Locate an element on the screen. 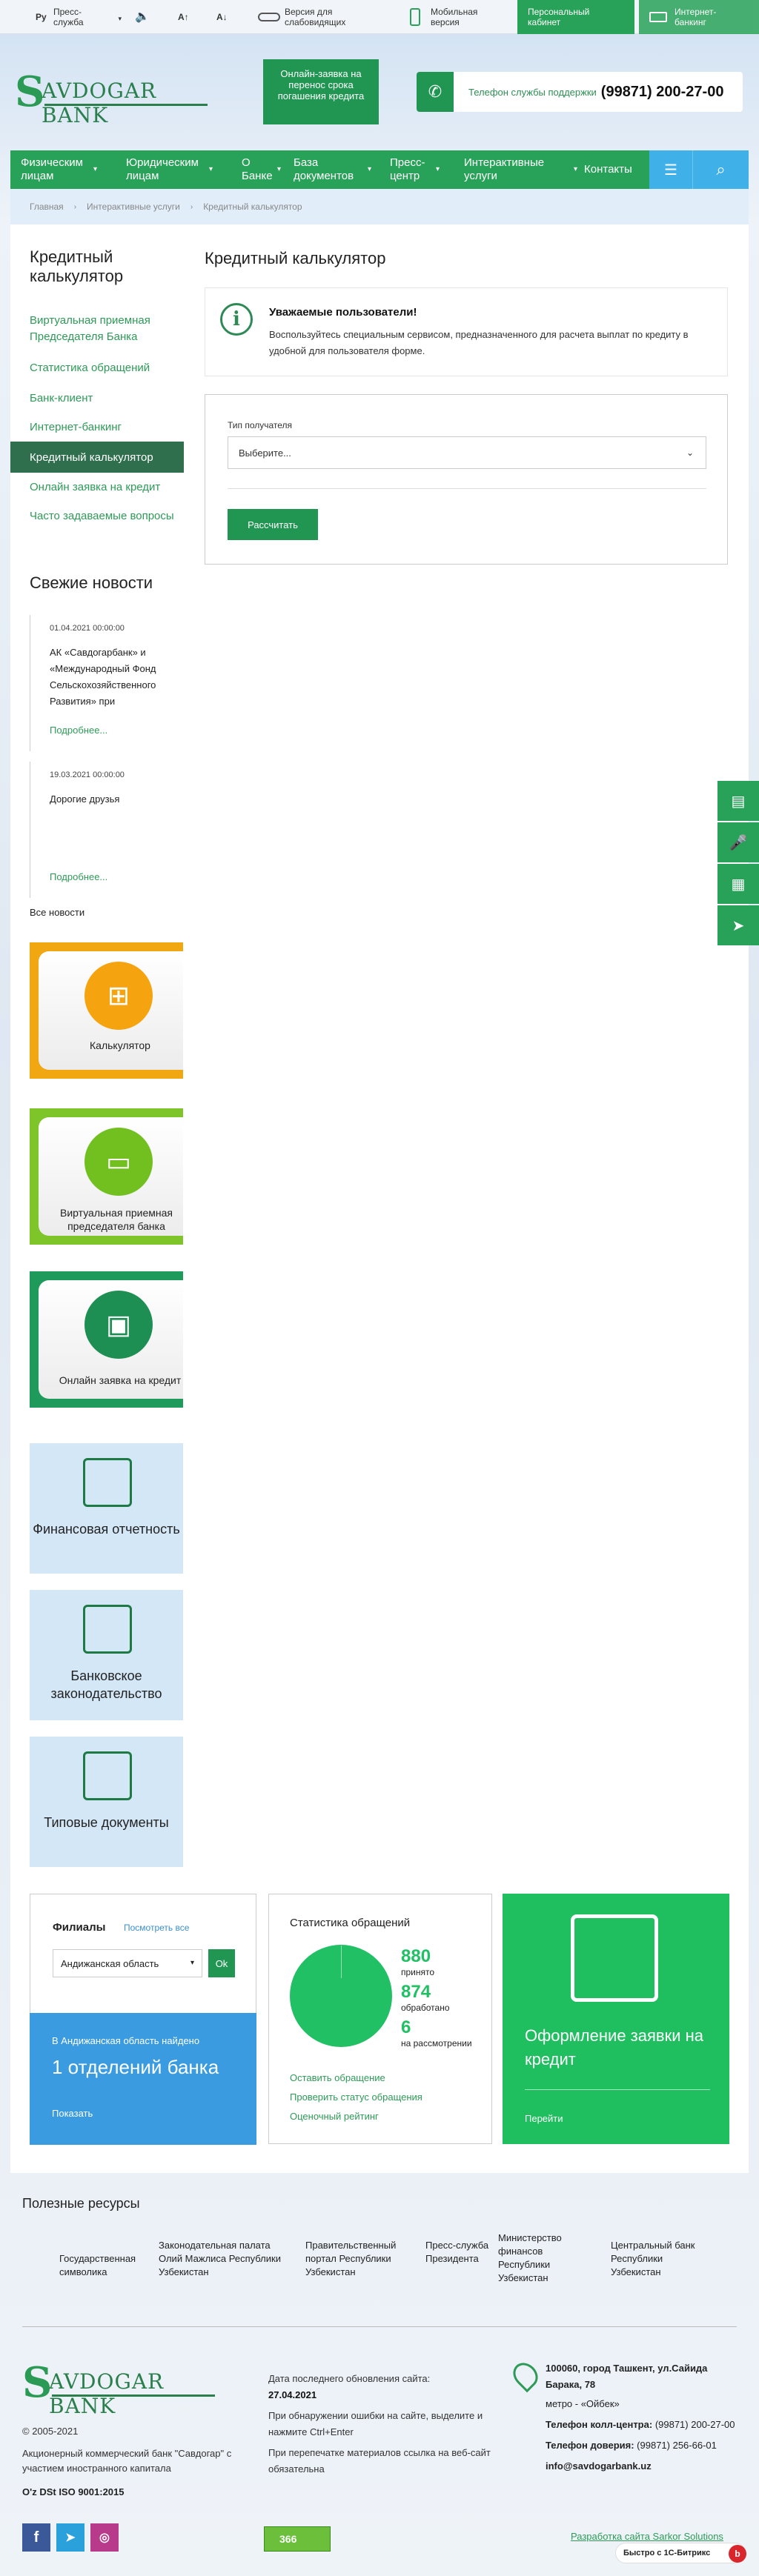 The height and width of the screenshot is (2576, 759). calculator-tile: ⊞ Калькулятор is located at coordinates (106, 1010).